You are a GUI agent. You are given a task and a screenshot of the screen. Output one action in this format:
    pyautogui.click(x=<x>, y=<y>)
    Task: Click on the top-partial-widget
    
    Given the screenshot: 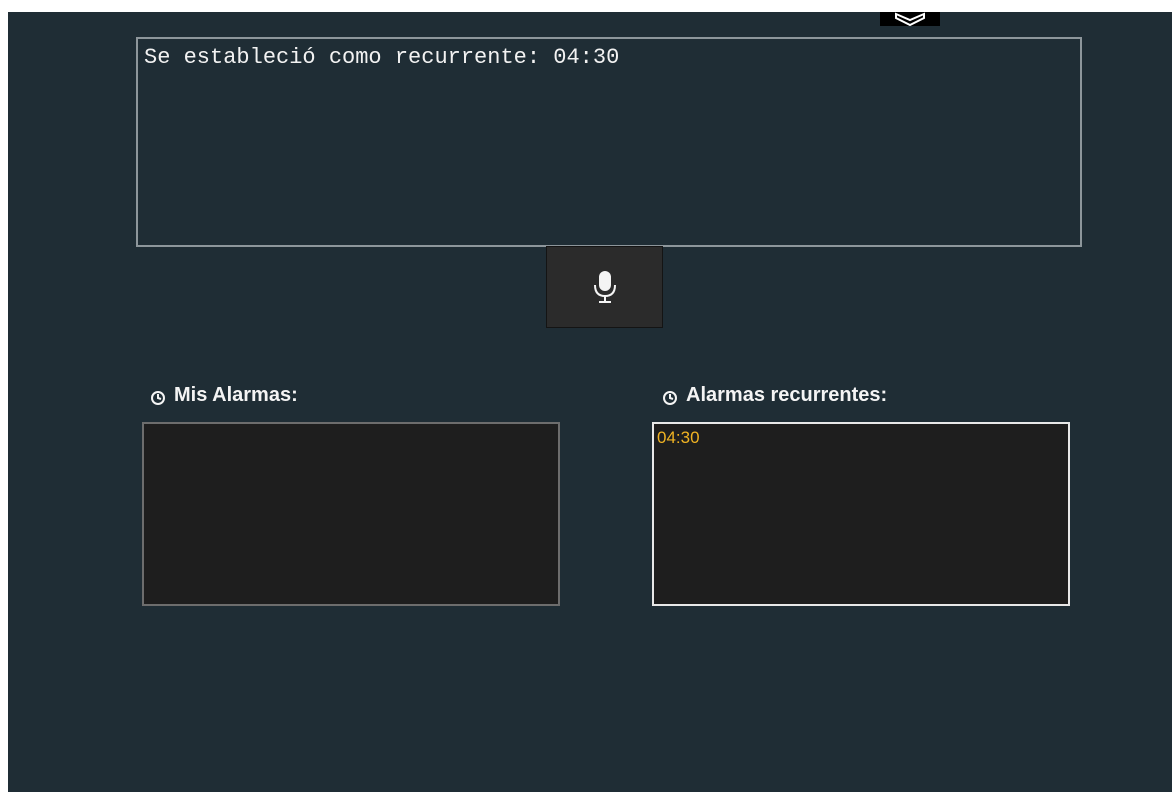 What is the action you would take?
    pyautogui.click(x=910, y=19)
    